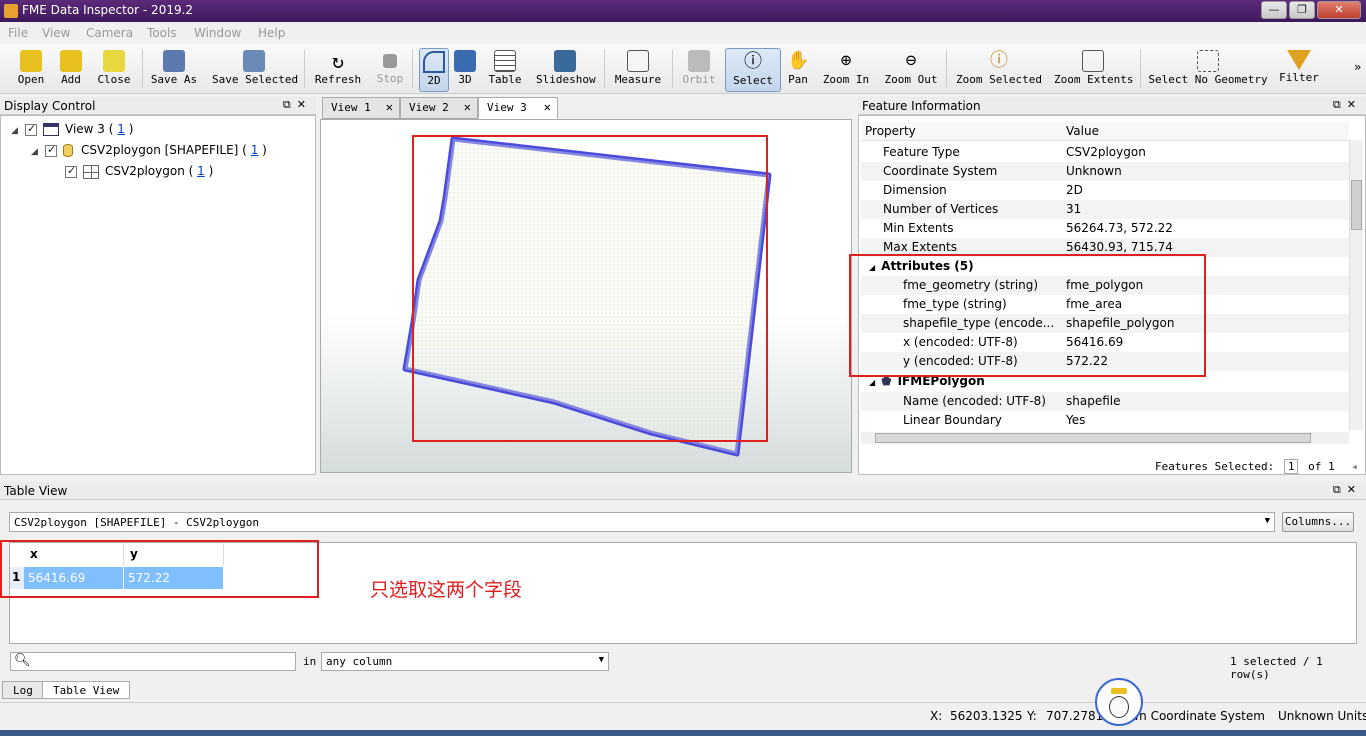  I want to click on attribute-row: fme_type (string) fme_area, so click(1105, 304).